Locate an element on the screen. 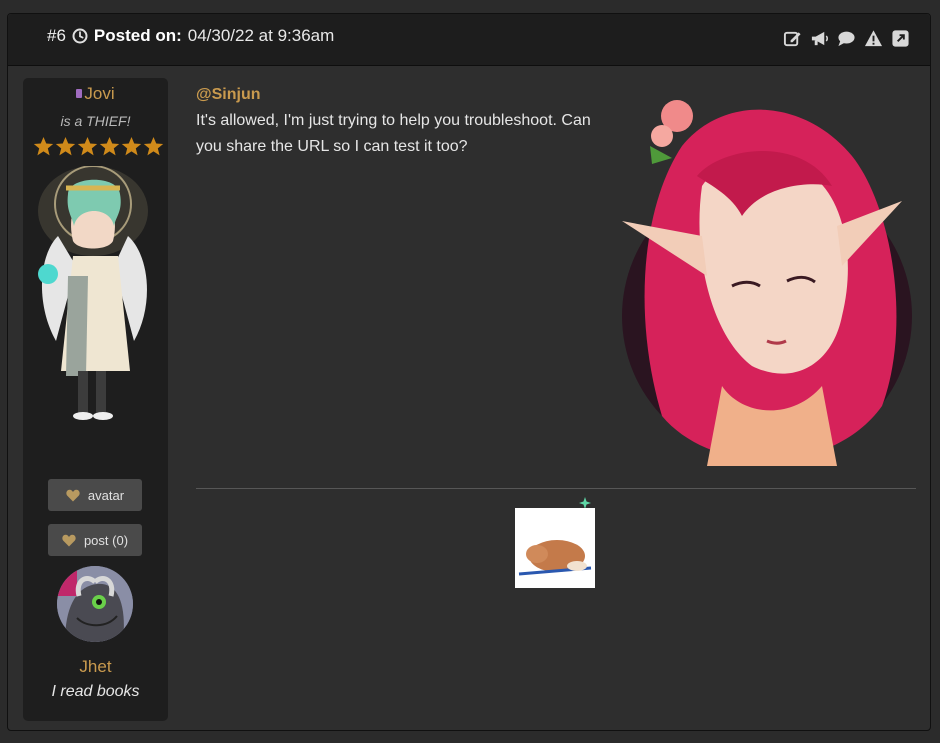  edit-icon is located at coordinates (792, 38).